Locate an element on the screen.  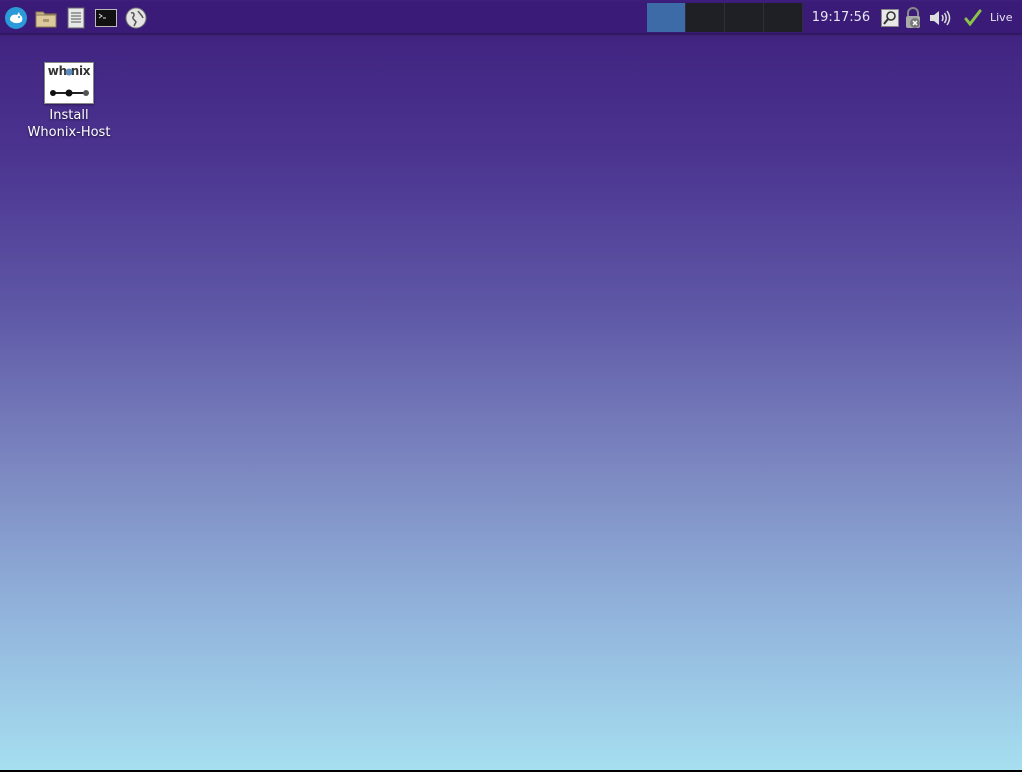
text-editor-icon is located at coordinates (76, 18).